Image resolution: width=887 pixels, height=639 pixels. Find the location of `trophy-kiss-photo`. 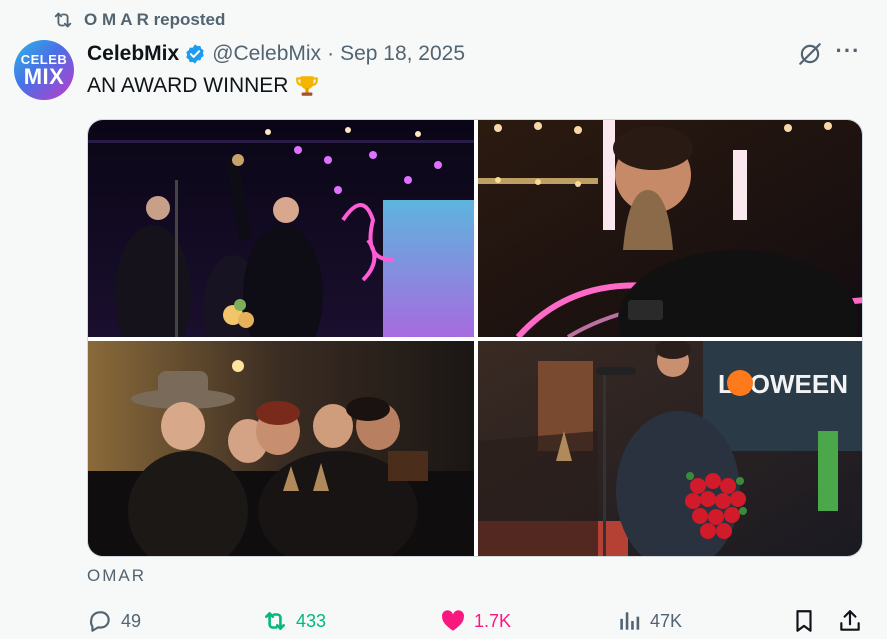

trophy-kiss-photo is located at coordinates (670, 228).